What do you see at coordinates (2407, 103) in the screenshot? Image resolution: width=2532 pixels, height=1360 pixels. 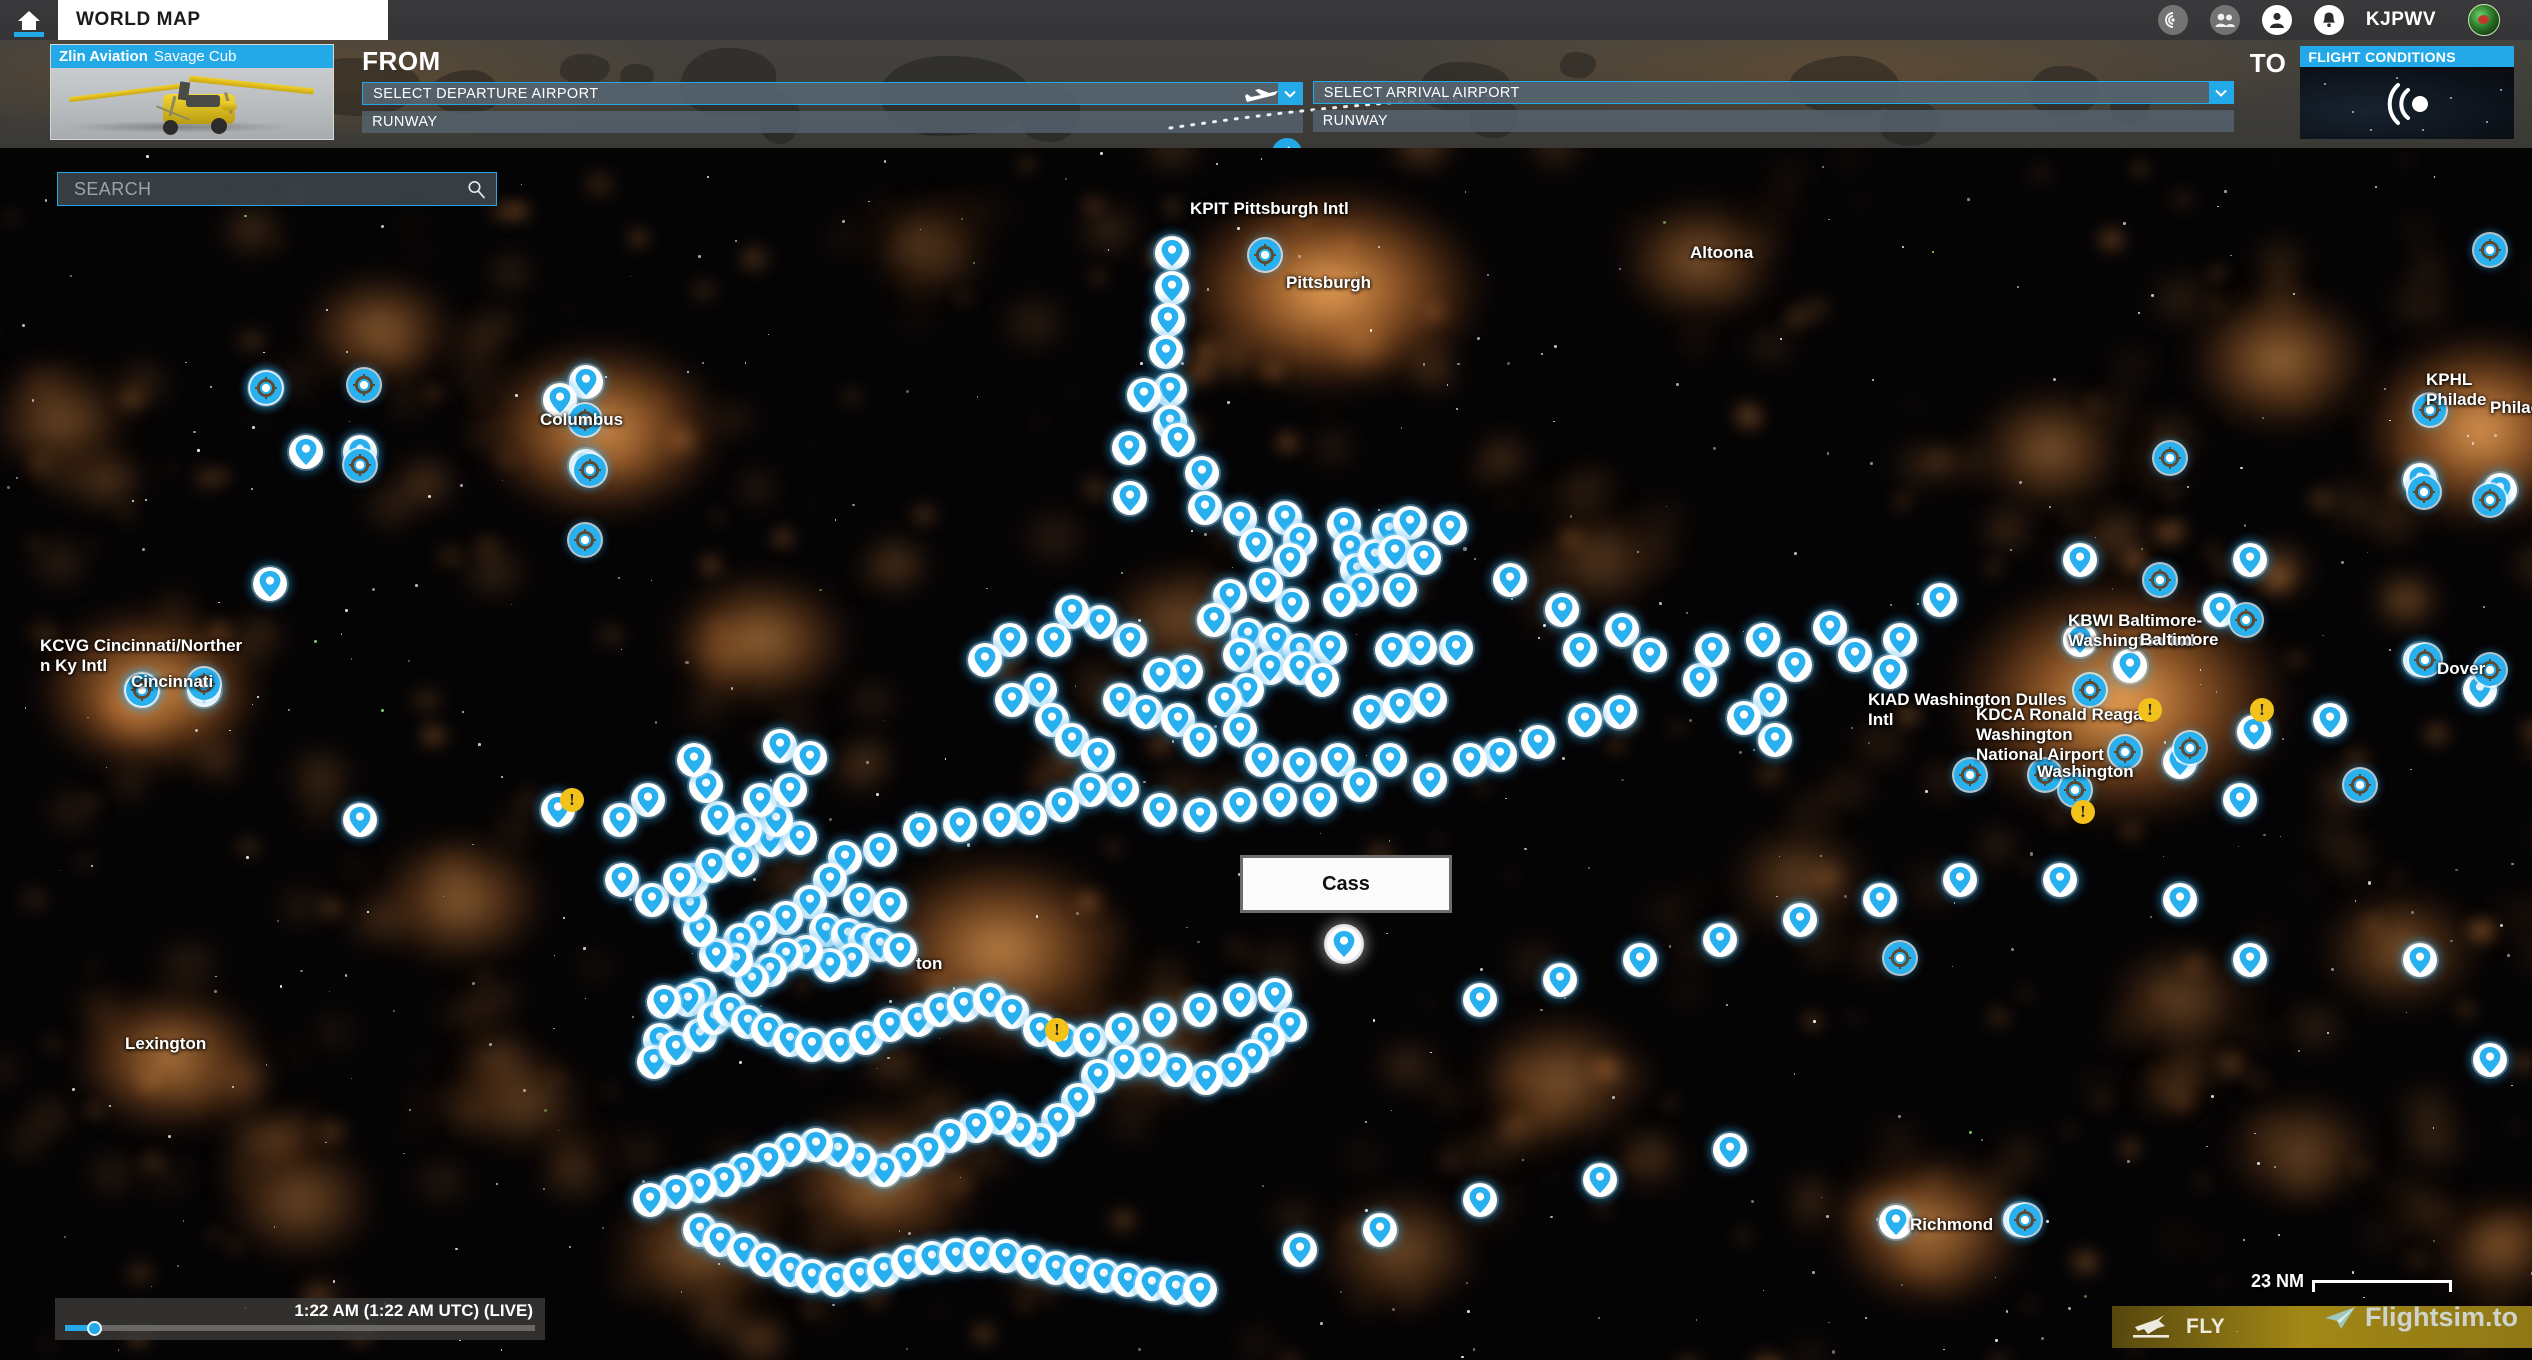 I see `flight-conditions-preview` at bounding box center [2407, 103].